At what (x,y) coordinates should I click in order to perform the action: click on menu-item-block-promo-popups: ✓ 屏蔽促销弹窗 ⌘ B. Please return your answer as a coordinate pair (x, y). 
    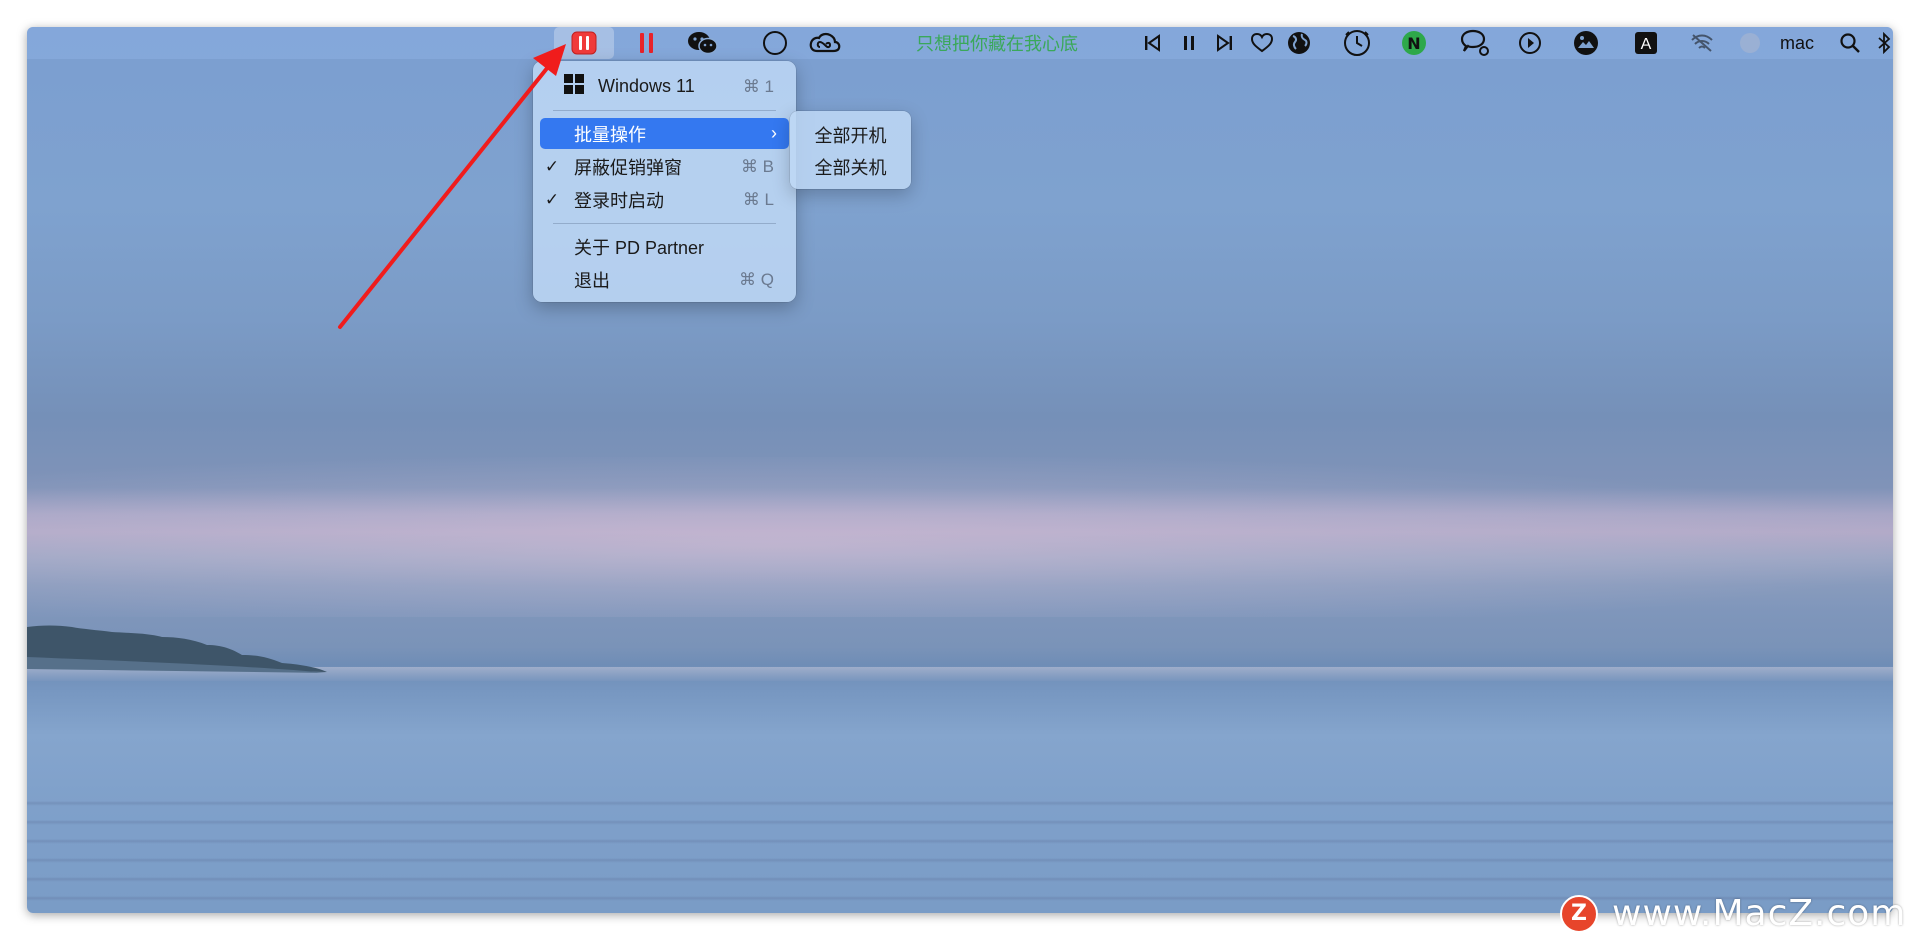
    Looking at the image, I should click on (664, 166).